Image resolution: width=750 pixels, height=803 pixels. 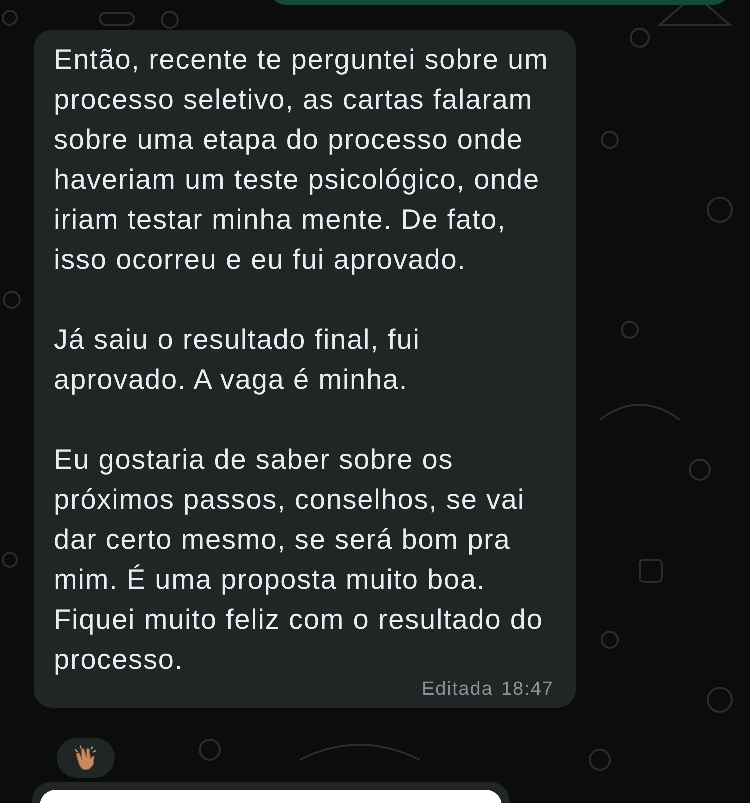 I want to click on message-text: Já saiu o resultado final, fui aprovado. A vaga é minha., so click(x=238, y=360).